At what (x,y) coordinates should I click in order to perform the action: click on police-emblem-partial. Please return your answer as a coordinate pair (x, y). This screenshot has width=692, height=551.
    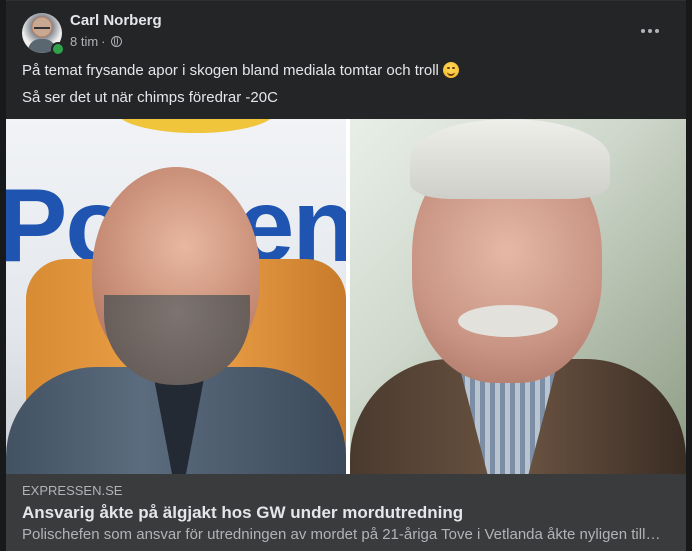
    Looking at the image, I should click on (196, 126).